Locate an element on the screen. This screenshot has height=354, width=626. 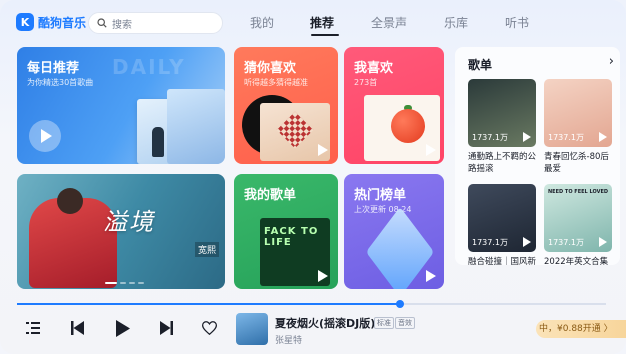
app-logo: K 酷狗音乐 is located at coordinates (51, 22).